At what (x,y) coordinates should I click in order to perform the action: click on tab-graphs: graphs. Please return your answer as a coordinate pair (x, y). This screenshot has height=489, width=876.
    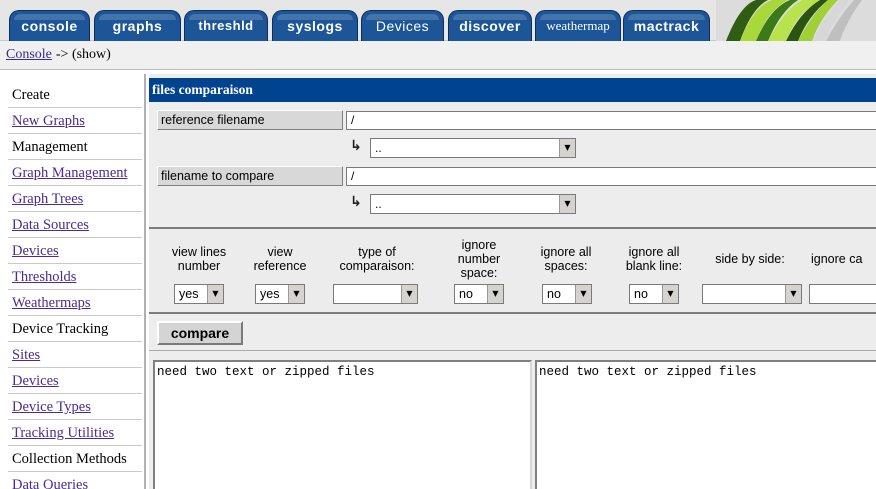
    Looking at the image, I should click on (137, 25).